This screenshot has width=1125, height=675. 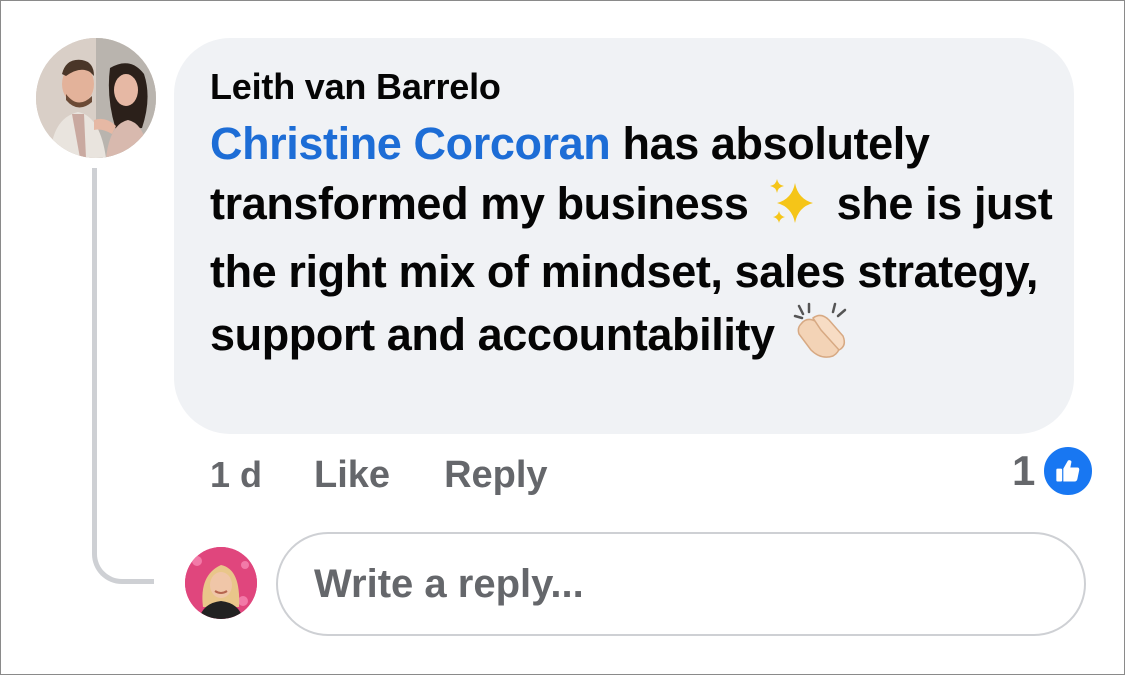 What do you see at coordinates (352, 475) in the screenshot?
I see `like-button: Like` at bounding box center [352, 475].